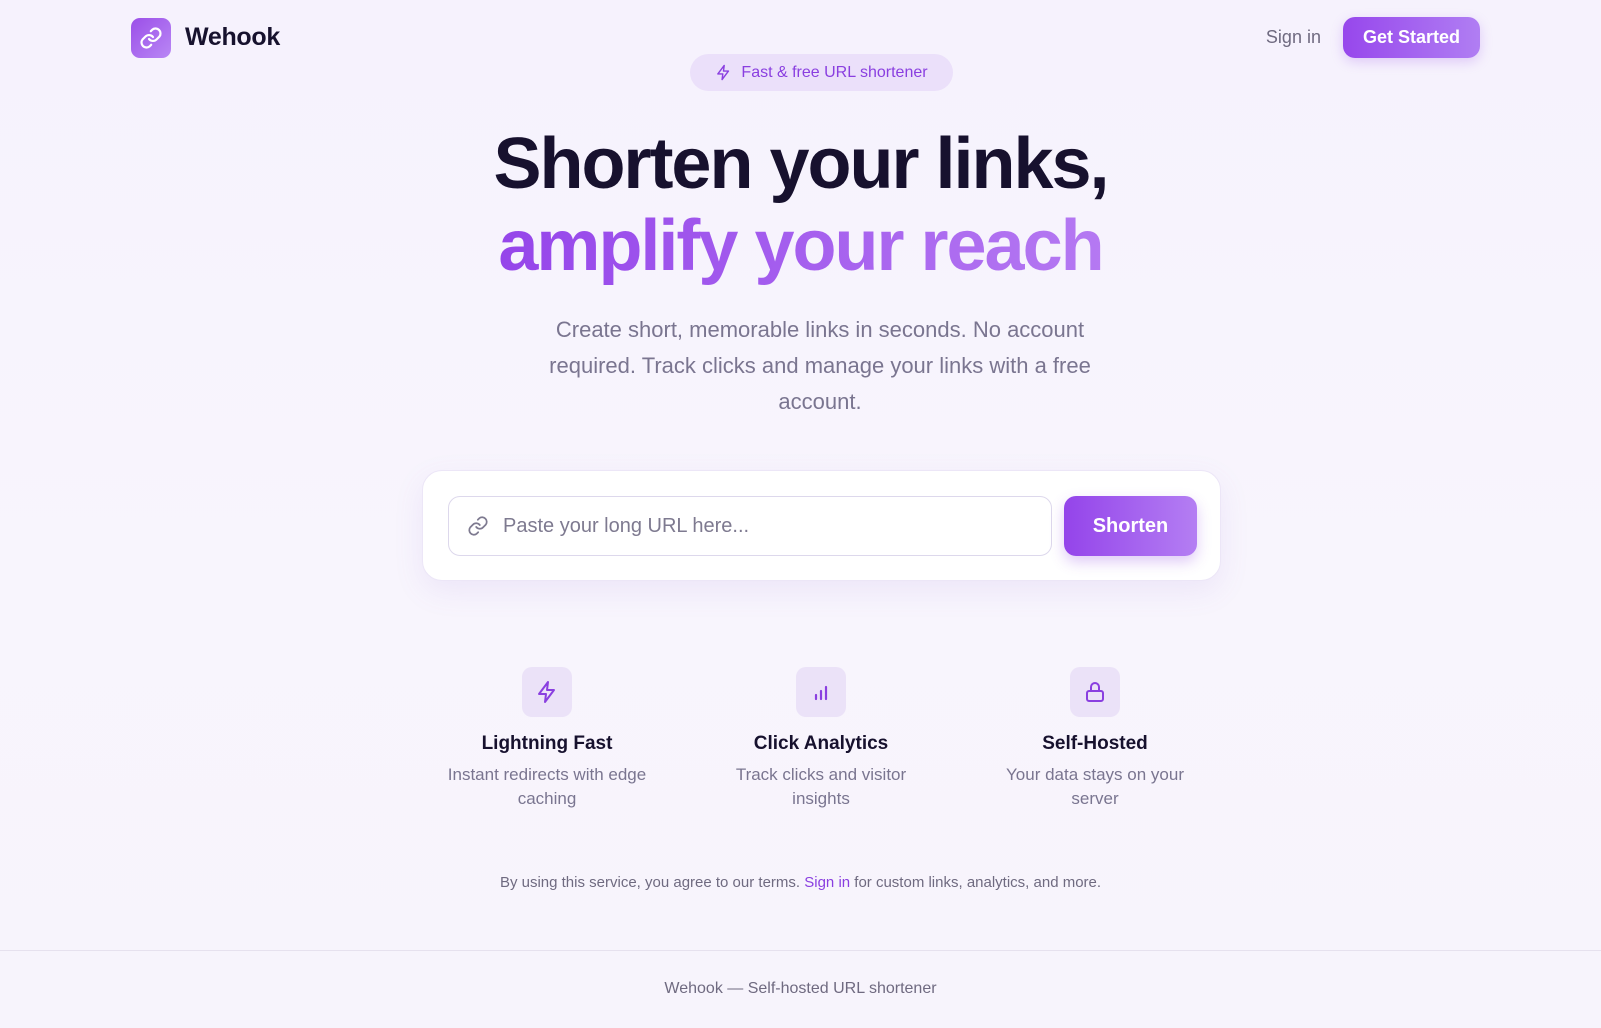 The image size is (1601, 1028). Describe the element at coordinates (763, 526) in the screenshot. I see `url-input` at that location.